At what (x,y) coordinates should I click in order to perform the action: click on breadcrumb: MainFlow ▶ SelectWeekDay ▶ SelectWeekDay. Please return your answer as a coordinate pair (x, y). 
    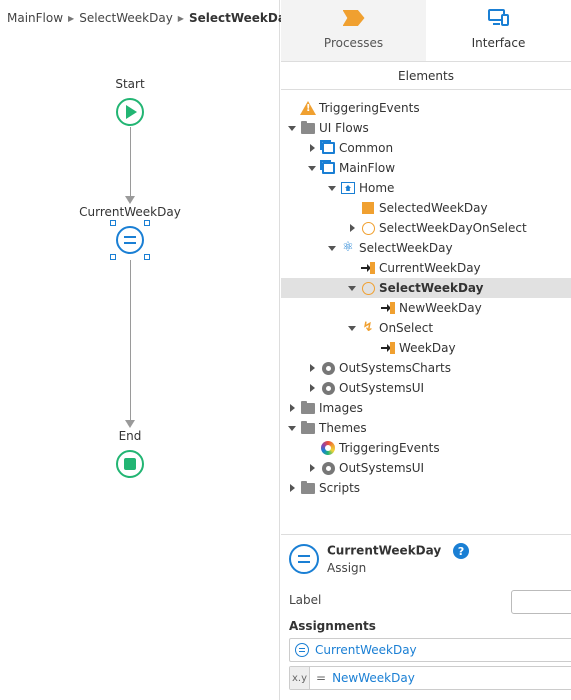
    Looking at the image, I should click on (150, 18).